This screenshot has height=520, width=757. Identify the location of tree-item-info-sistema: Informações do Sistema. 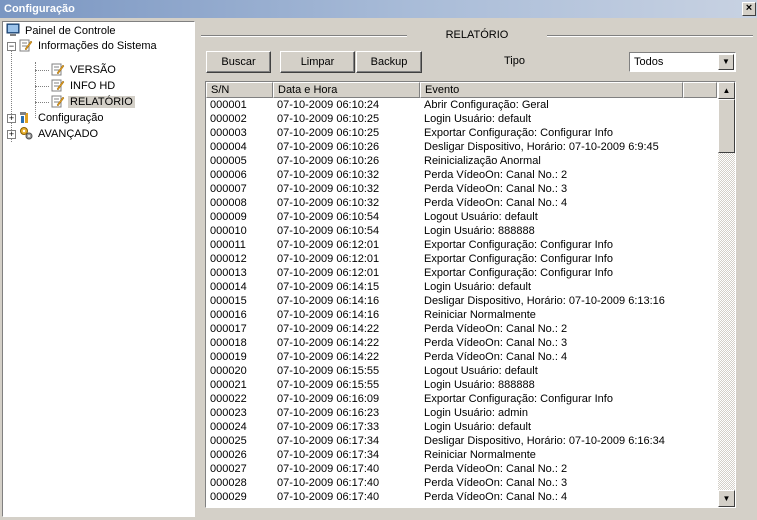
(89, 46).